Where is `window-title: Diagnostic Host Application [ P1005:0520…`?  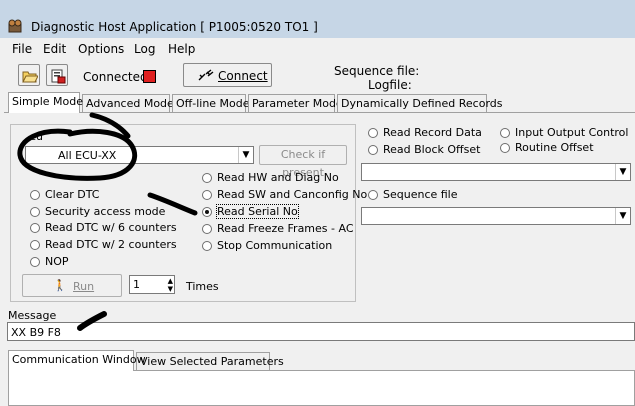 window-title: Diagnostic Host Application [ P1005:0520… is located at coordinates (174, 27).